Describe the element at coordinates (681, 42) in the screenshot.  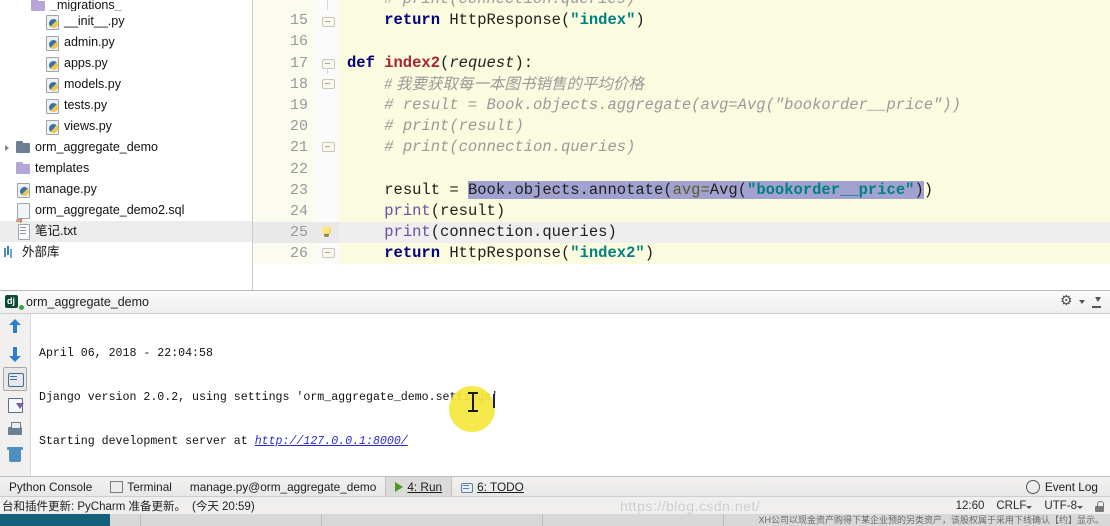
I see `code-line: 16` at that location.